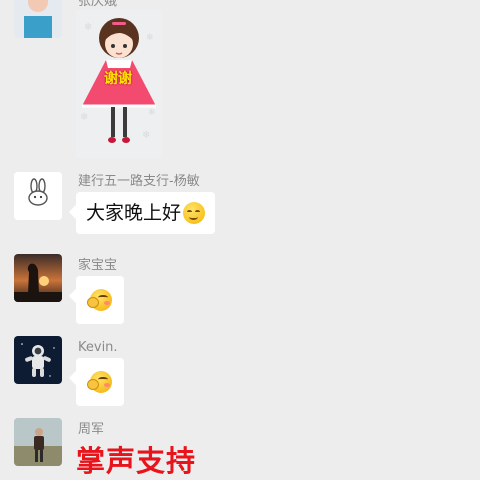 The width and height of the screenshot is (480, 480). What do you see at coordinates (118, 79) in the screenshot?
I see `sticker-caption: 谢谢` at bounding box center [118, 79].